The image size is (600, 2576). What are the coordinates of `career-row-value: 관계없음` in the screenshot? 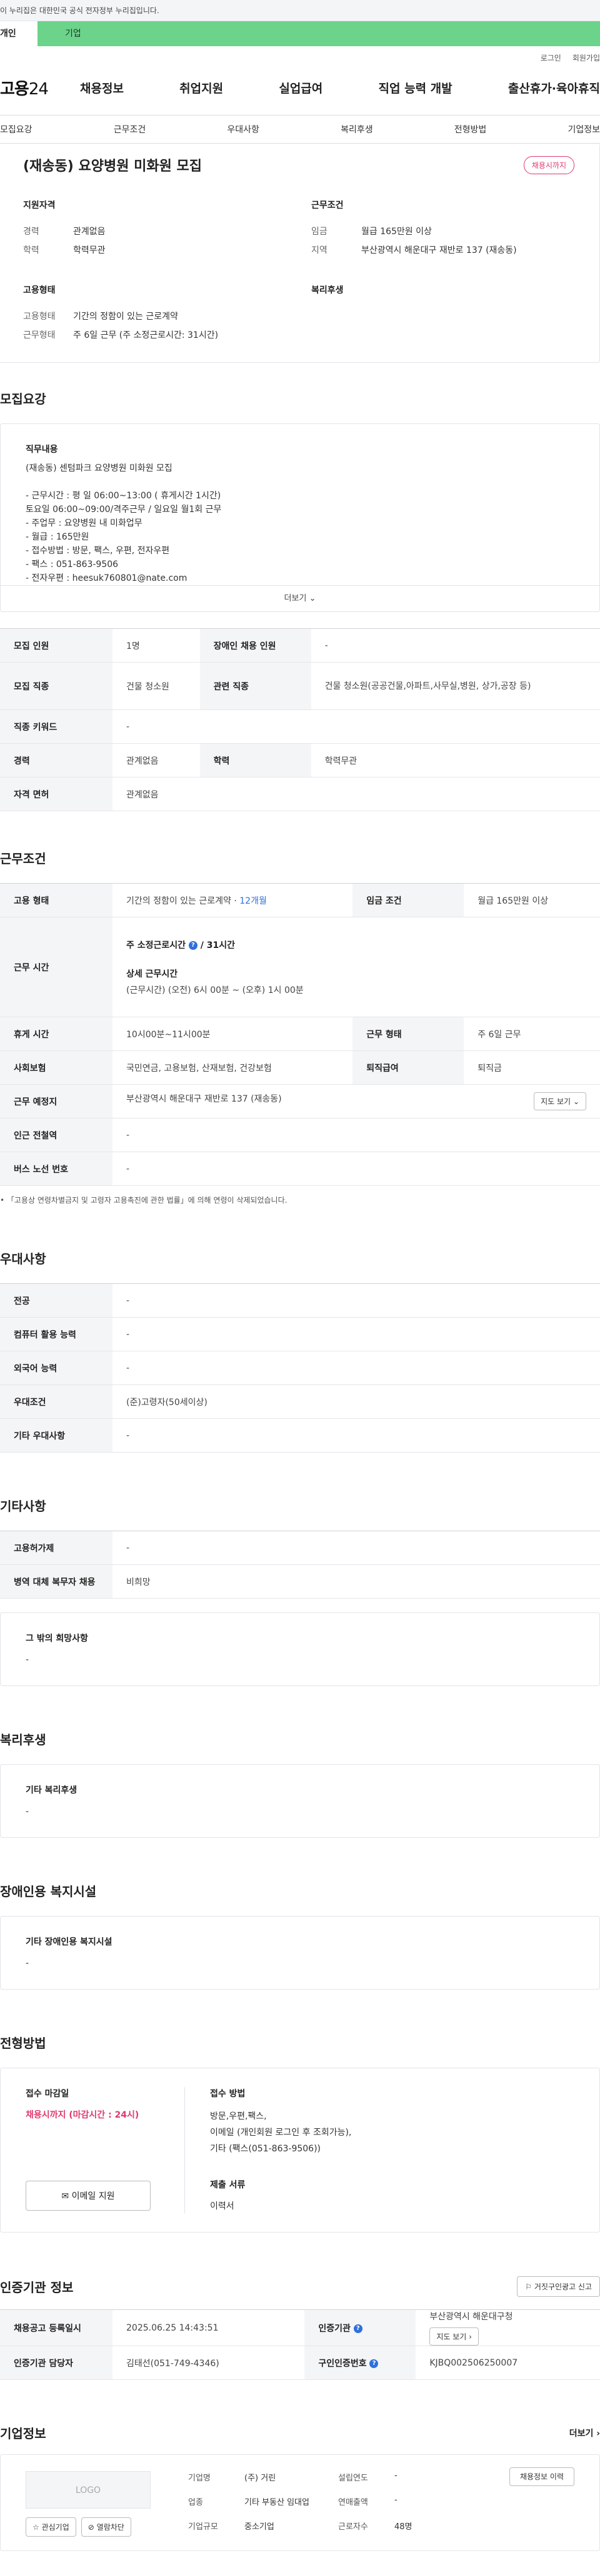 It's located at (156, 760).